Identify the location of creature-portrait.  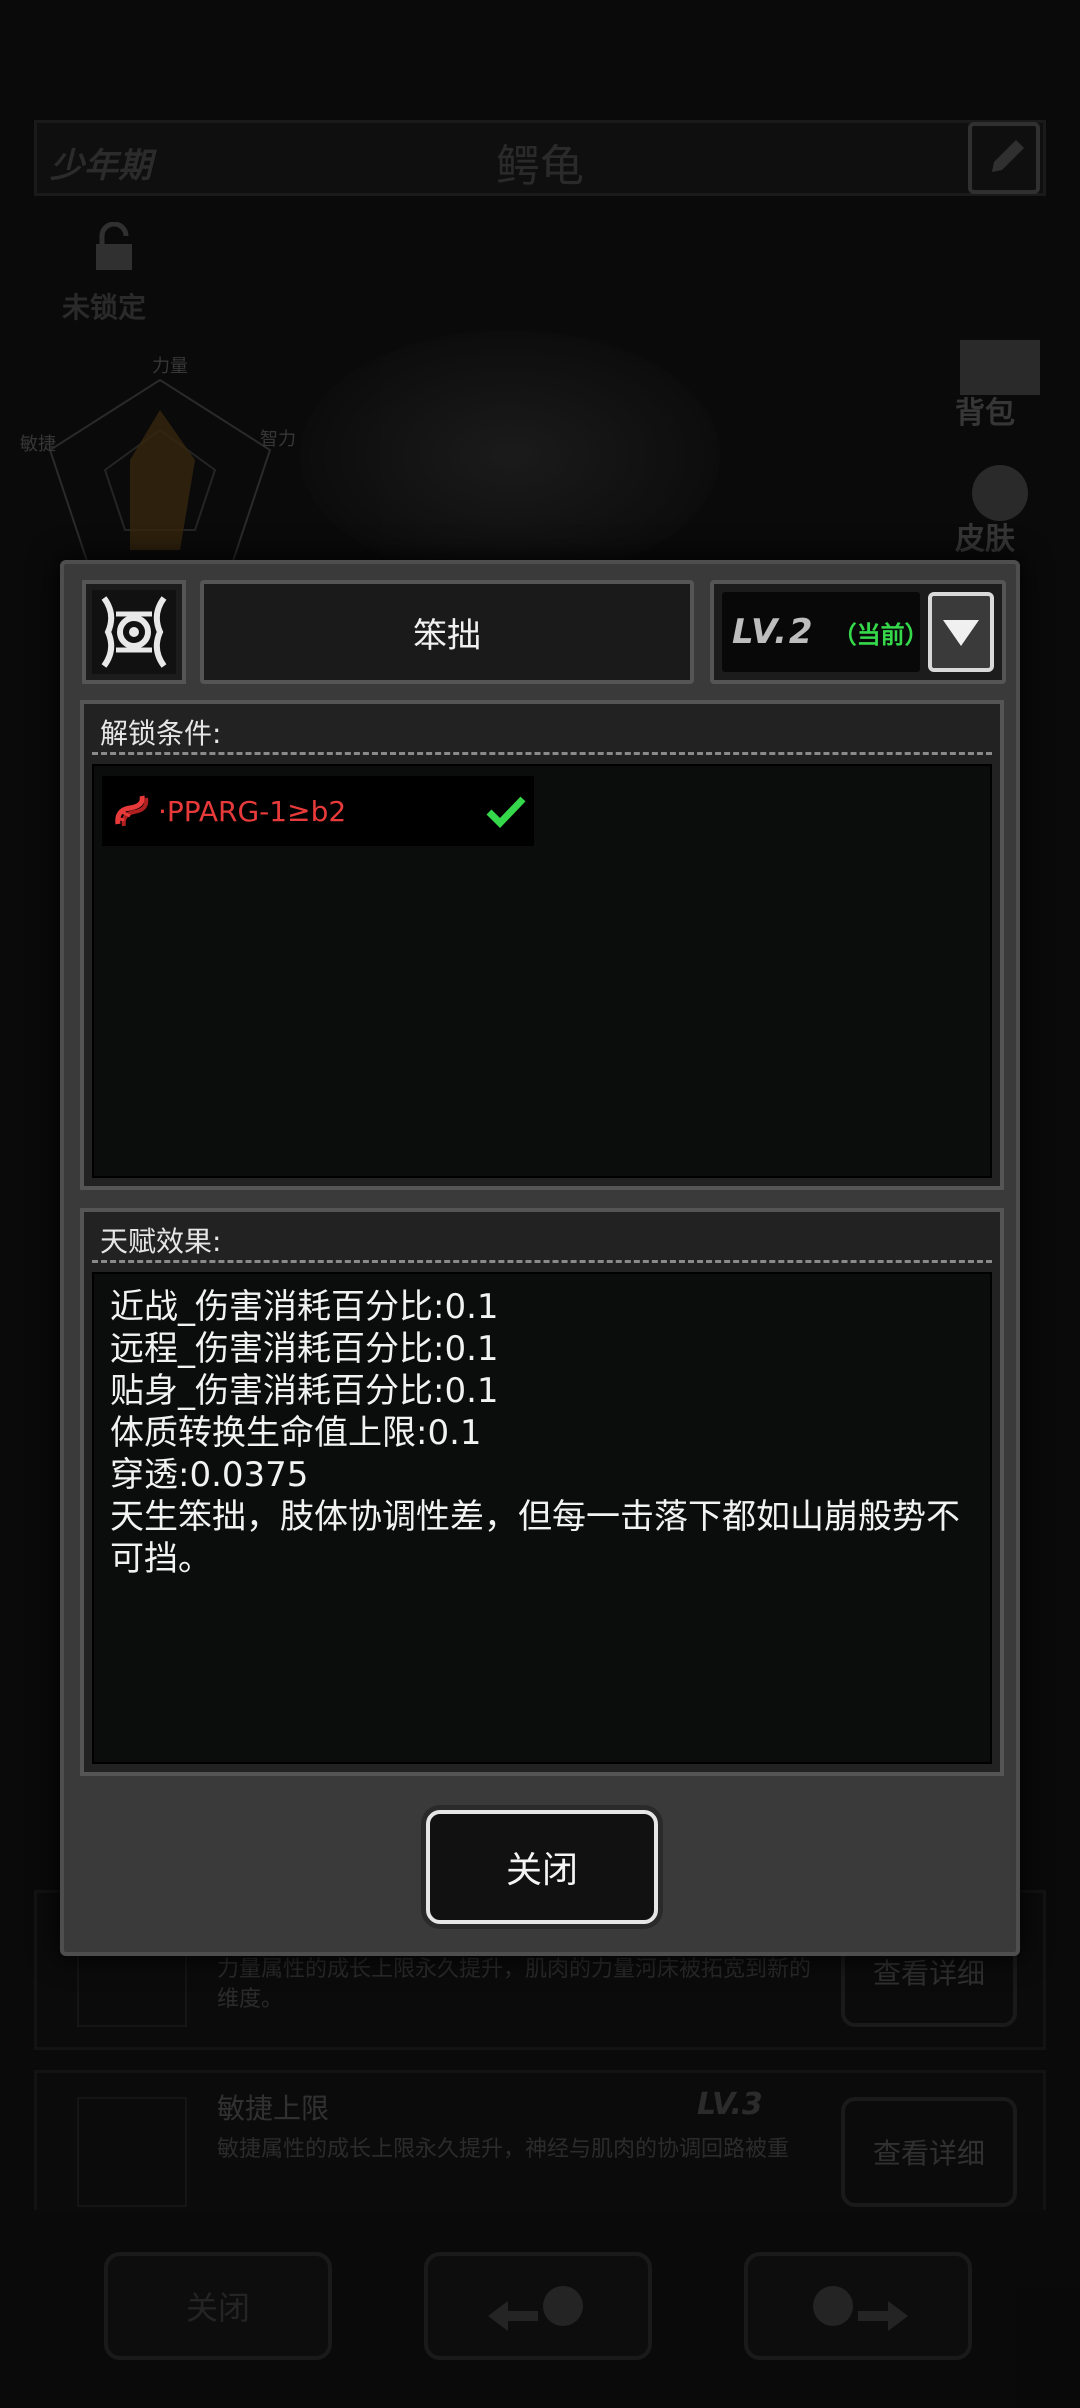
(510, 455).